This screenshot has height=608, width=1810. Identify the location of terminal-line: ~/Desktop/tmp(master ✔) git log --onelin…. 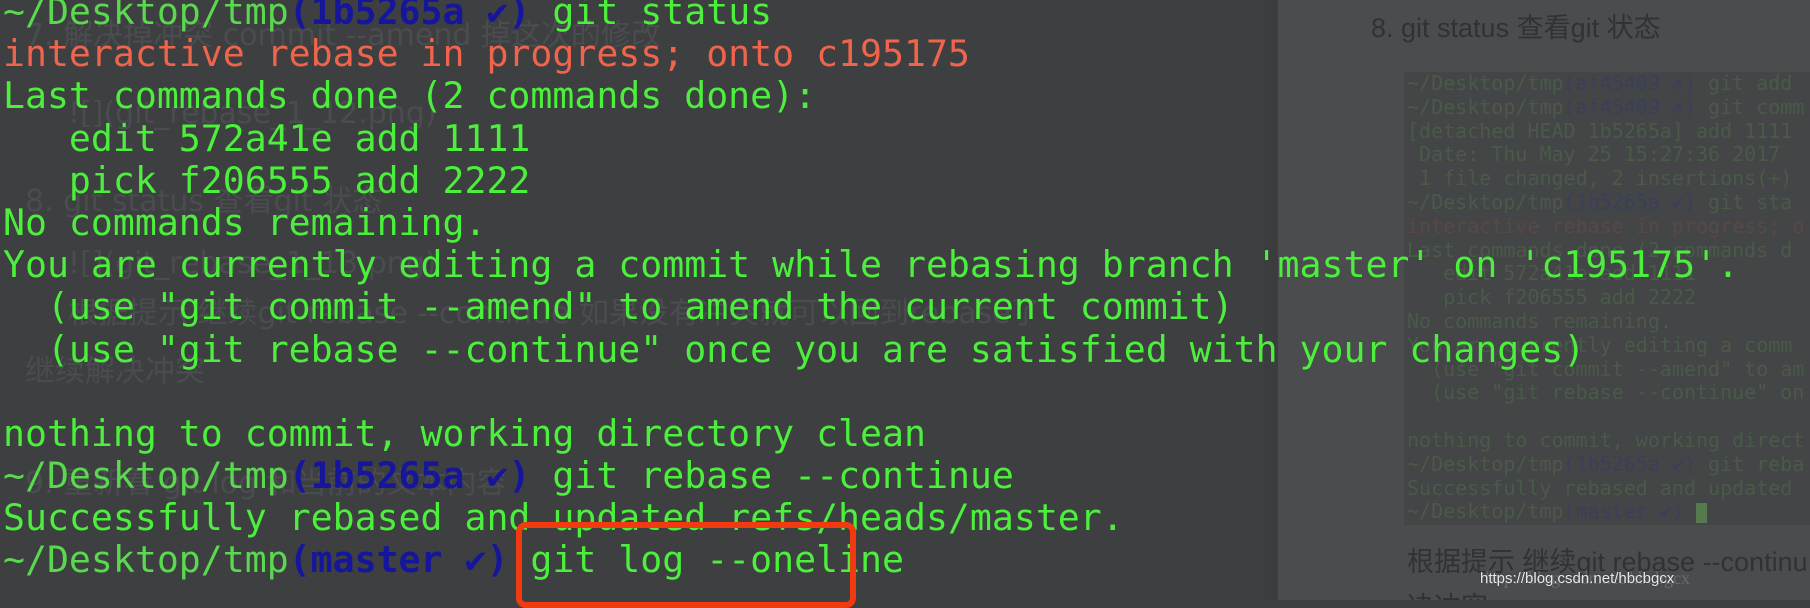
(871, 560).